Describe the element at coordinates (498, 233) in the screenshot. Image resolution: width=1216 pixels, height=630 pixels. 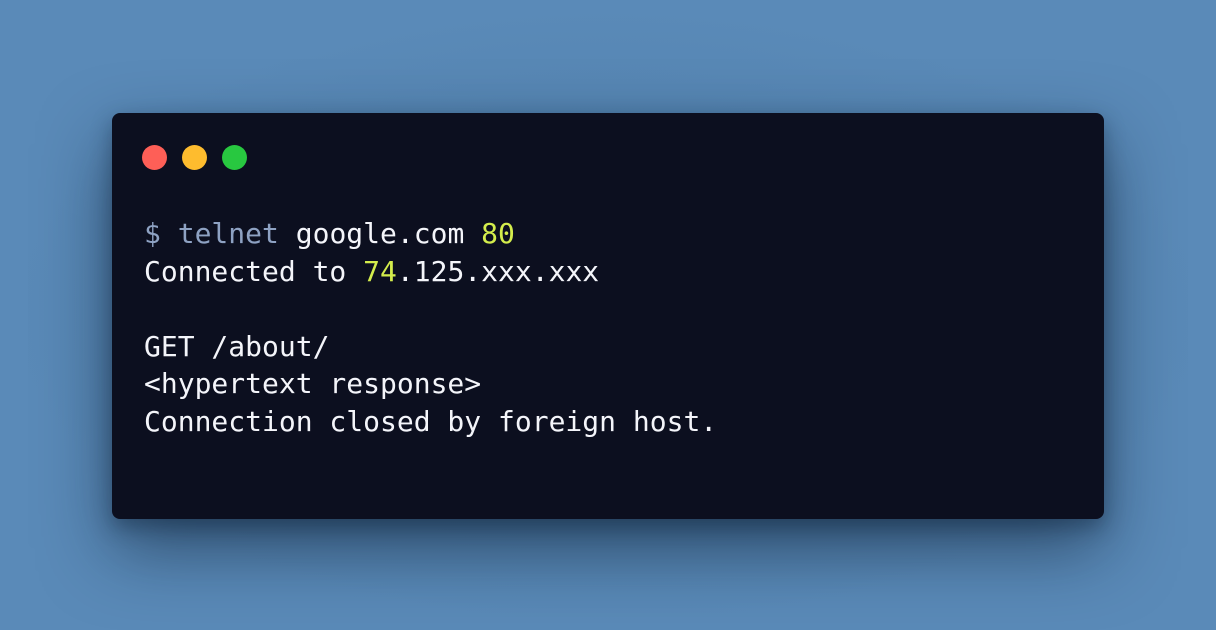
I see `command-port: 80` at that location.